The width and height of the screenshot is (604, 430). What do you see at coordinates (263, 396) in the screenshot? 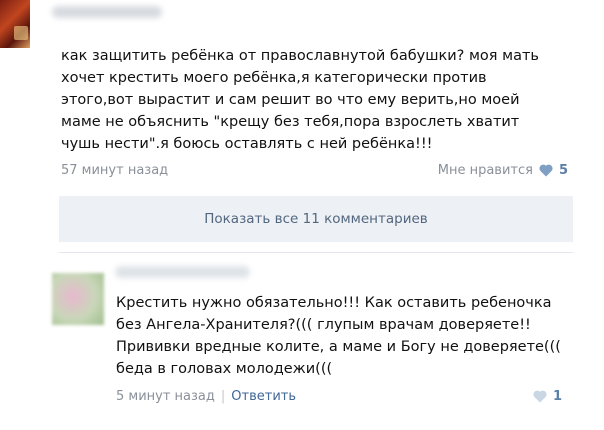
I see `reply-button: Ответить` at bounding box center [263, 396].